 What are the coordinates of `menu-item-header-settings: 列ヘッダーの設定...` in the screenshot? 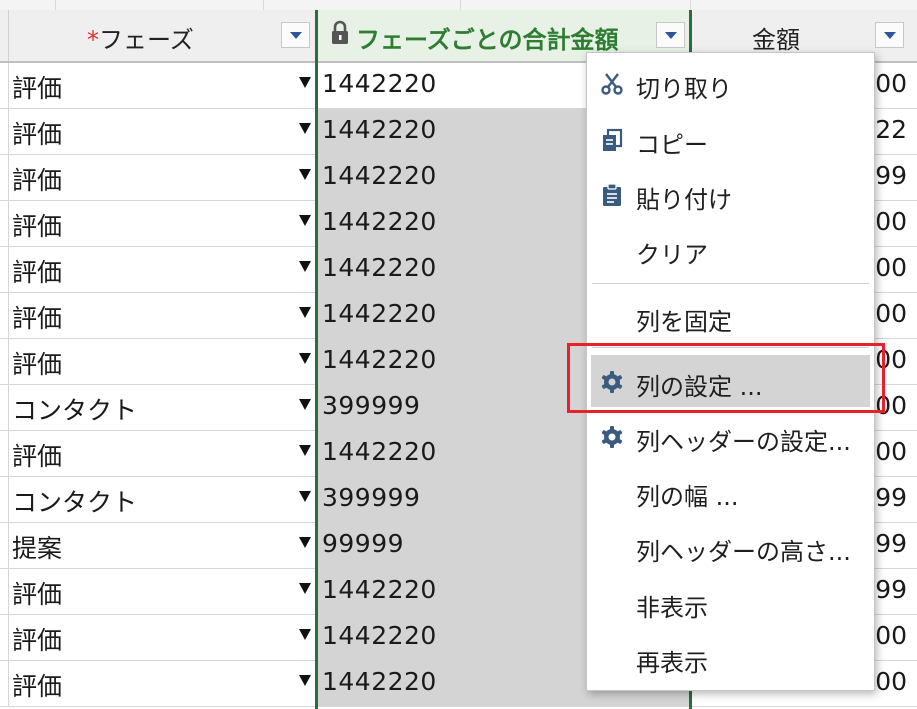 It's located at (730, 436).